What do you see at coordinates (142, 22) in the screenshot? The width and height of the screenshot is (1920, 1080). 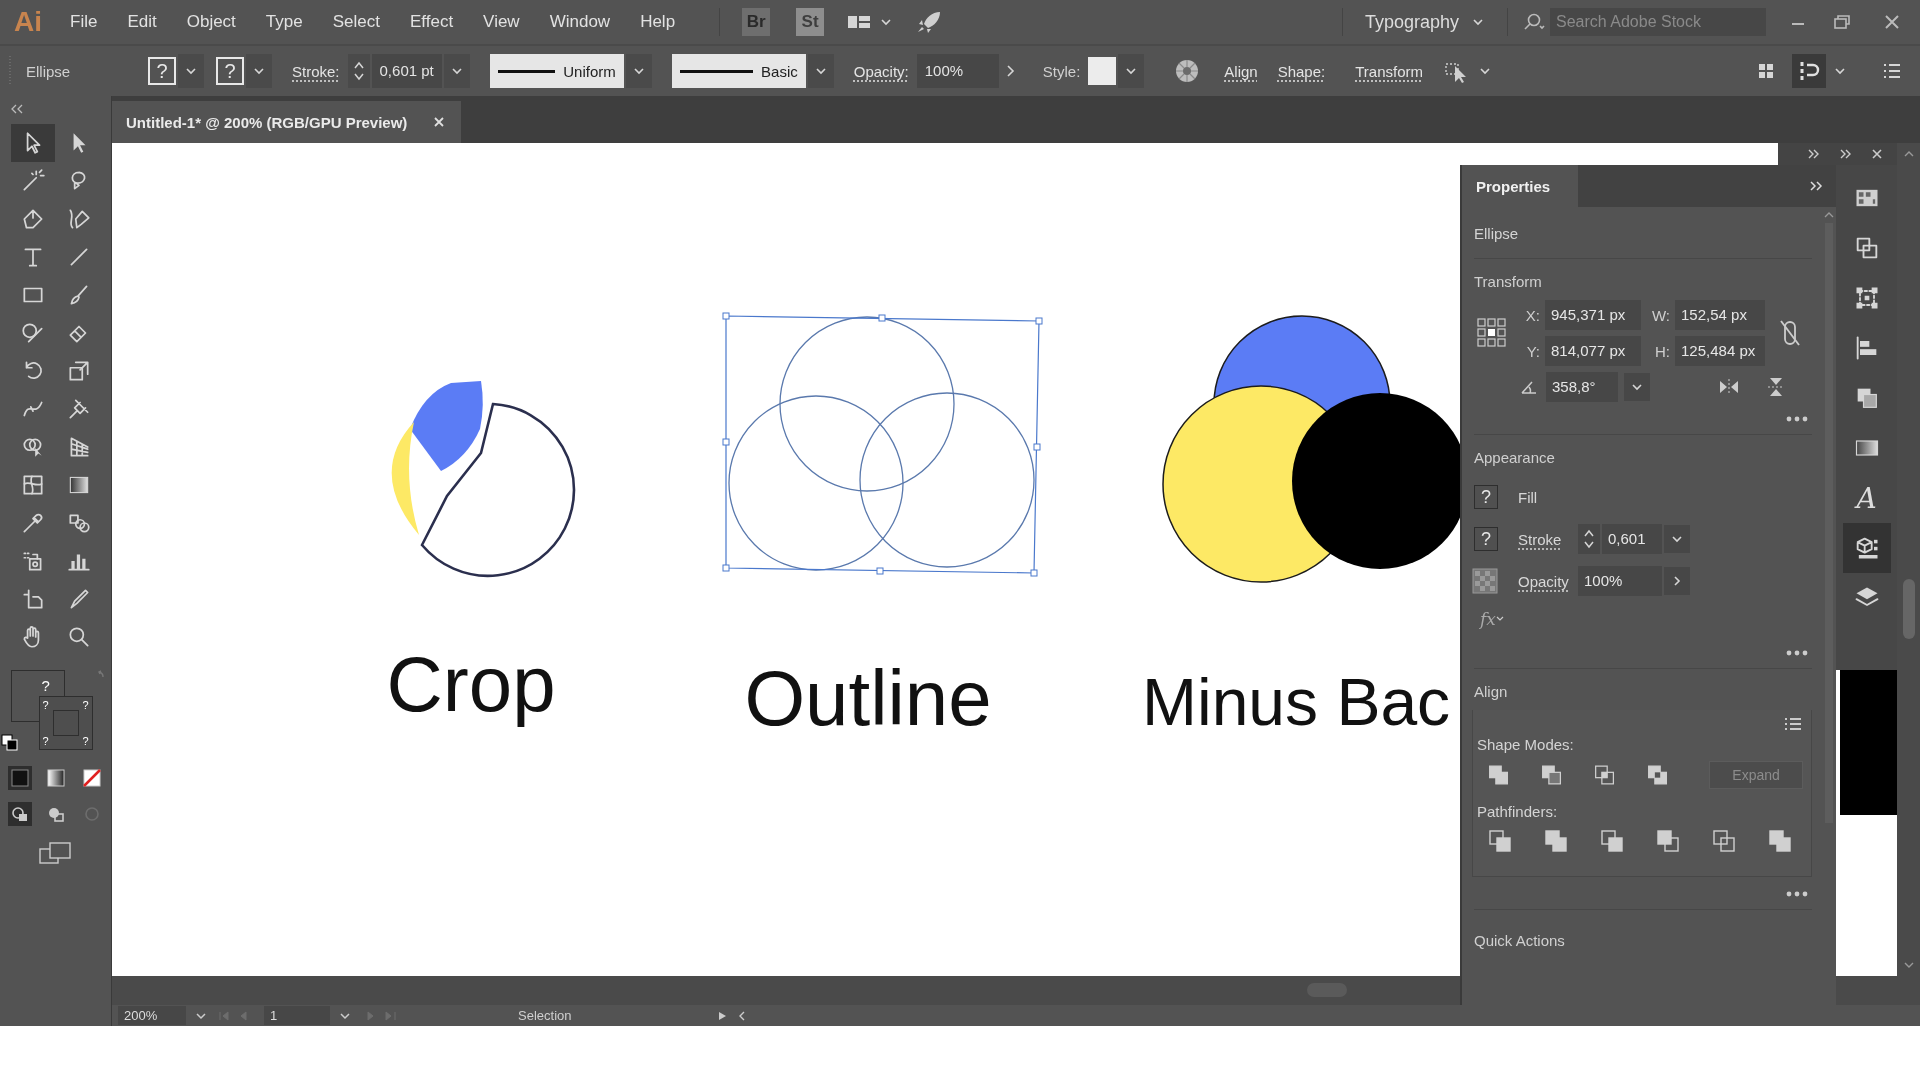 I see `menu-item: Edit` at bounding box center [142, 22].